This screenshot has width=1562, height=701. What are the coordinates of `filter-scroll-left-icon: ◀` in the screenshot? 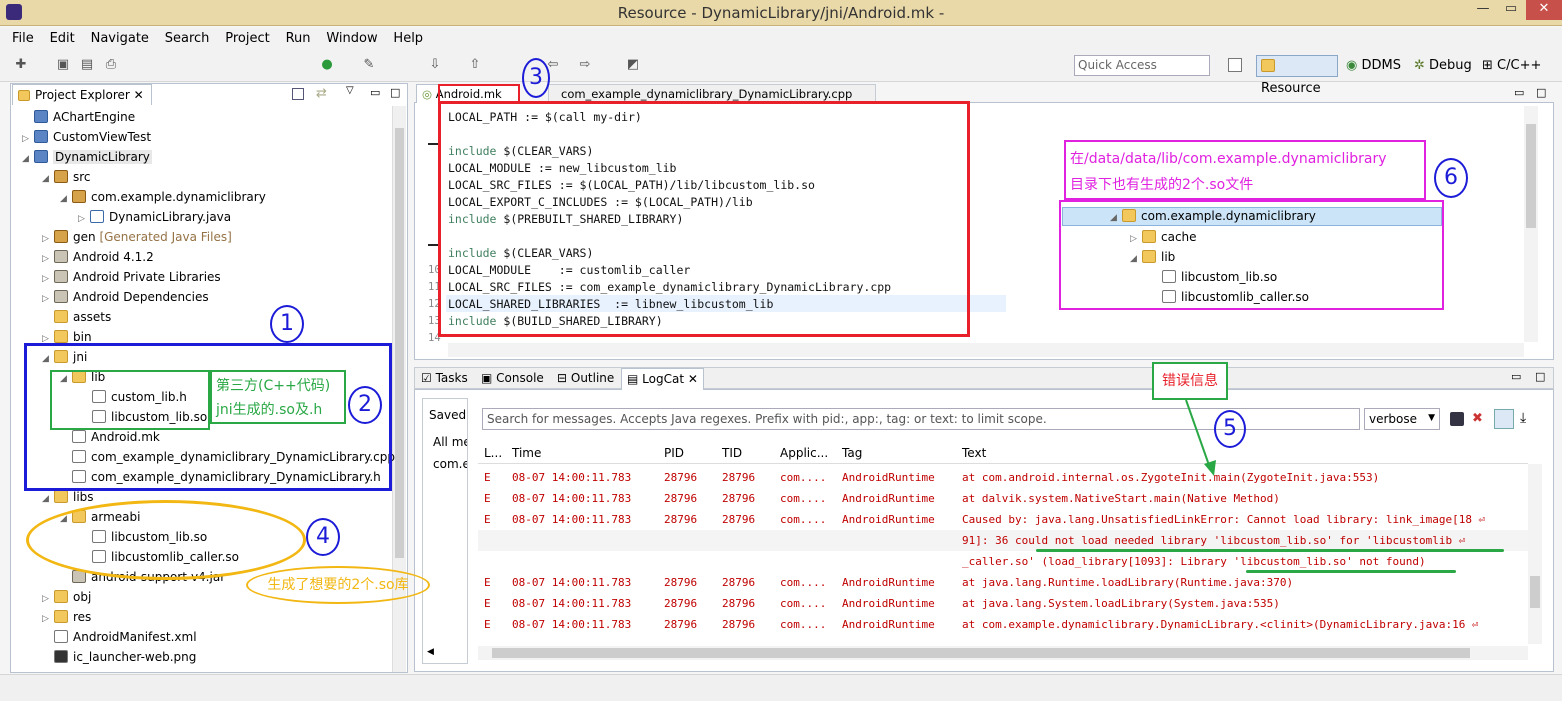 It's located at (430, 652).